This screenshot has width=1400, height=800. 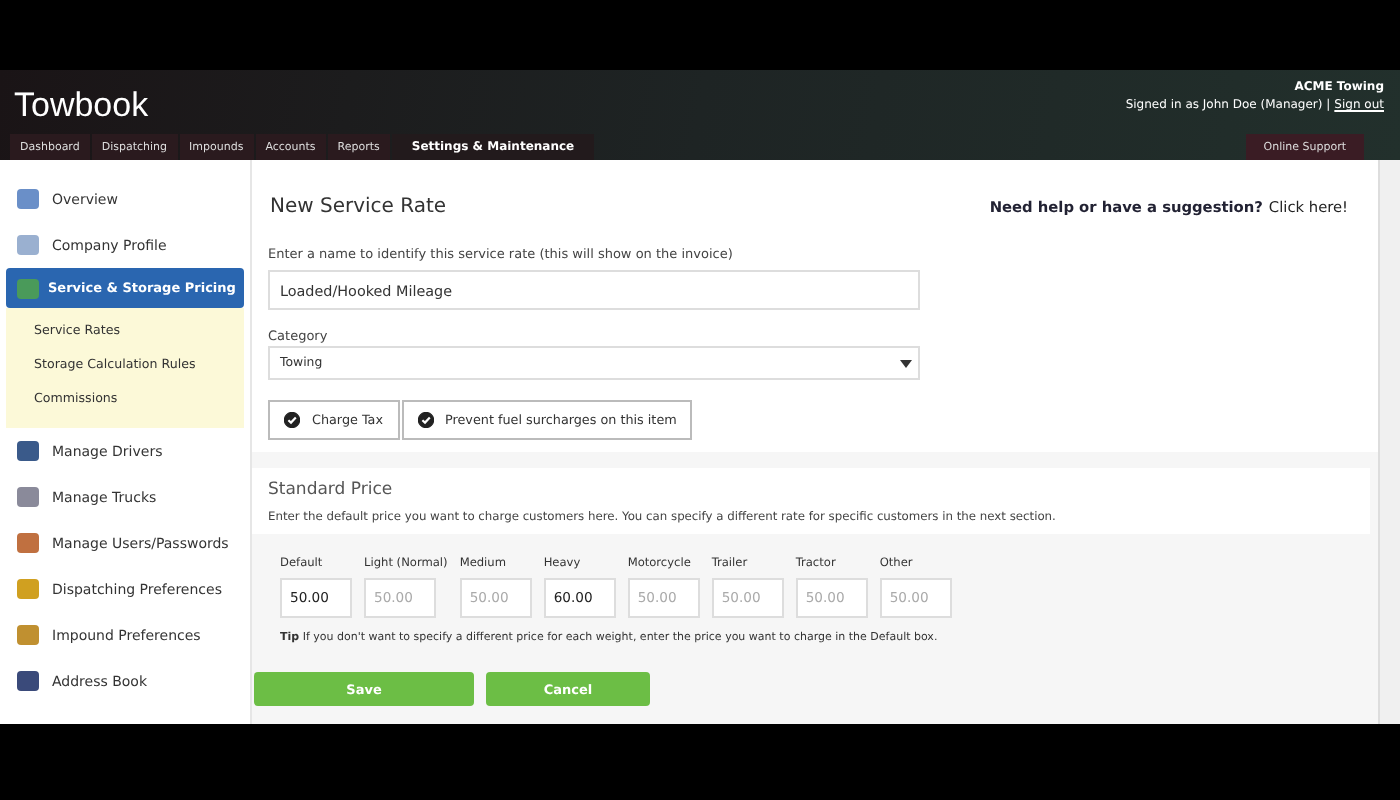 I want to click on page-title: New Service Rate, so click(x=358, y=206).